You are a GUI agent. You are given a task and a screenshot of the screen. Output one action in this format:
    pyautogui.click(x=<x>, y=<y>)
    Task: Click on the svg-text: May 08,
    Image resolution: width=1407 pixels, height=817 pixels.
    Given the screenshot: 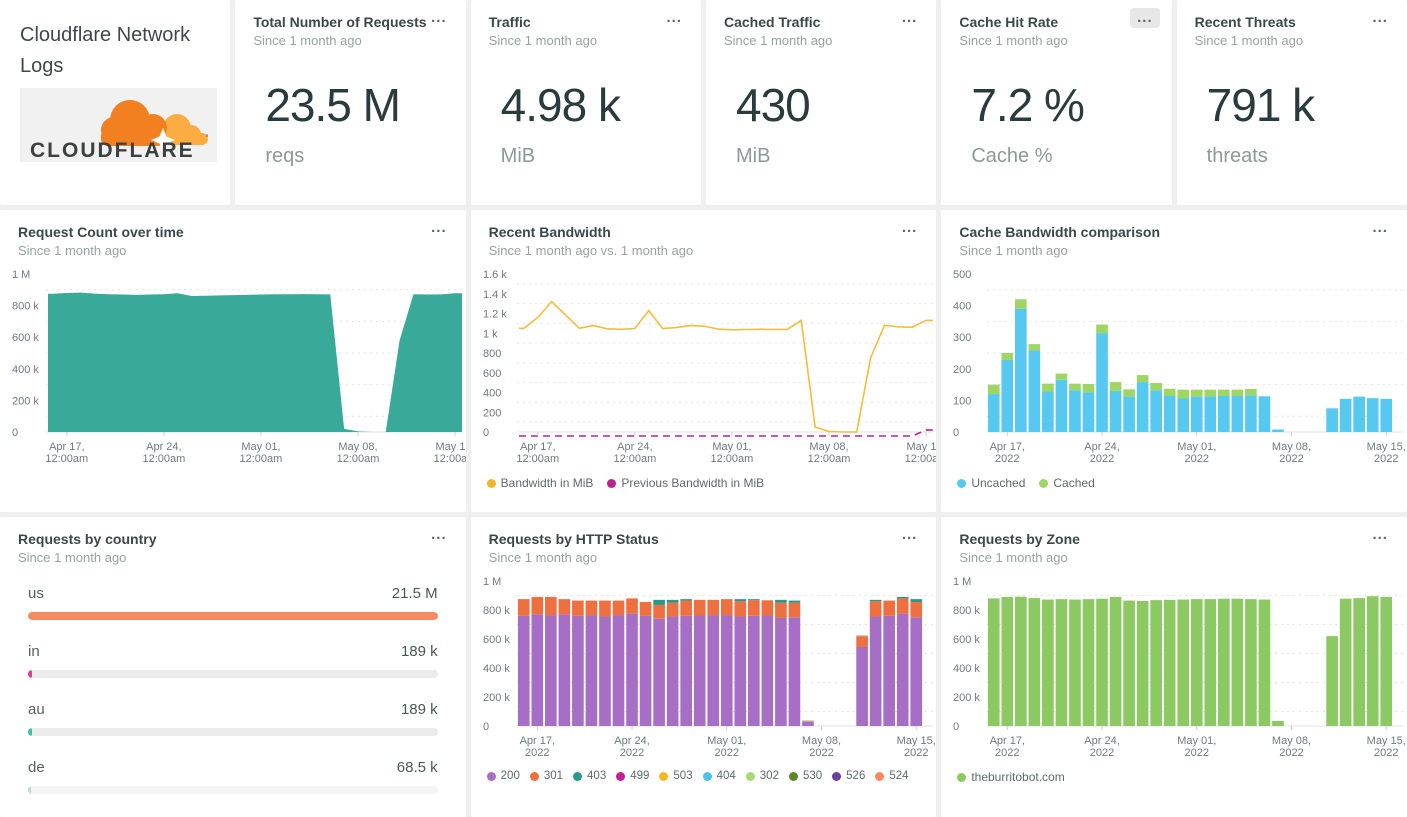 What is the action you would take?
    pyautogui.click(x=1291, y=741)
    